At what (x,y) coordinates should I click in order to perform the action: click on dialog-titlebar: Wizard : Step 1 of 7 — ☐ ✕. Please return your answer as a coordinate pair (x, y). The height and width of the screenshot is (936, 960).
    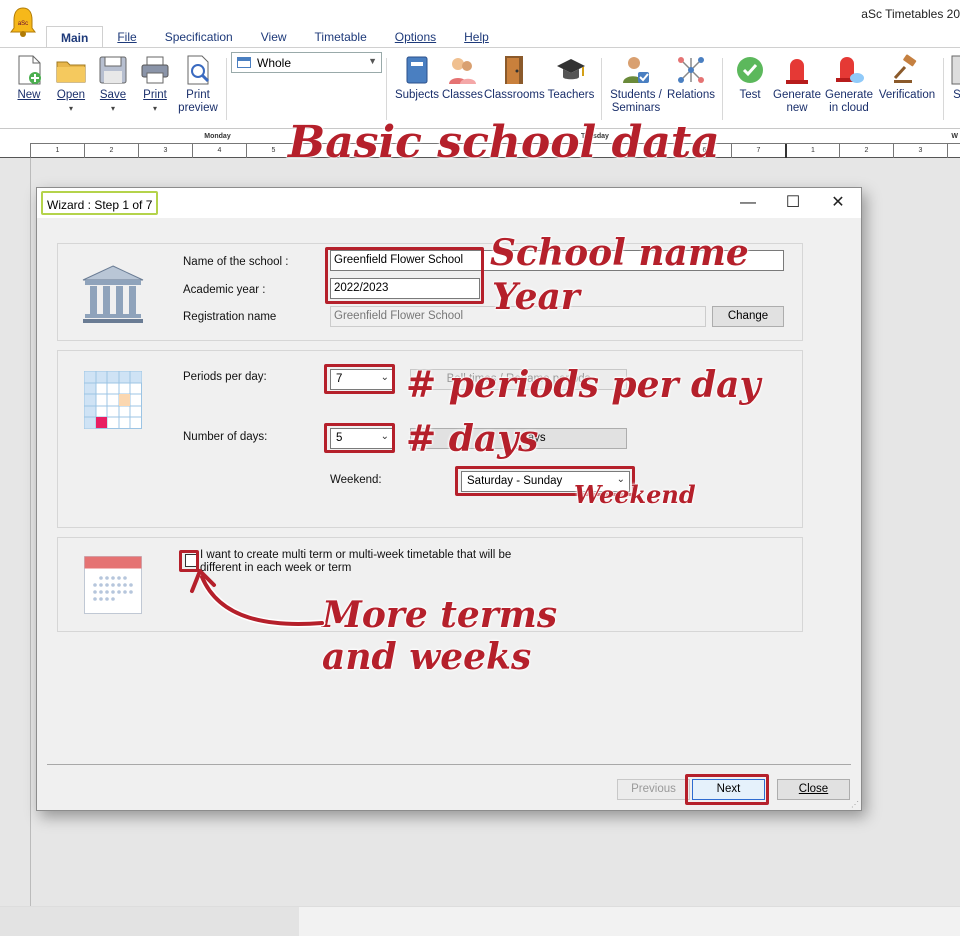
    Looking at the image, I should click on (449, 203).